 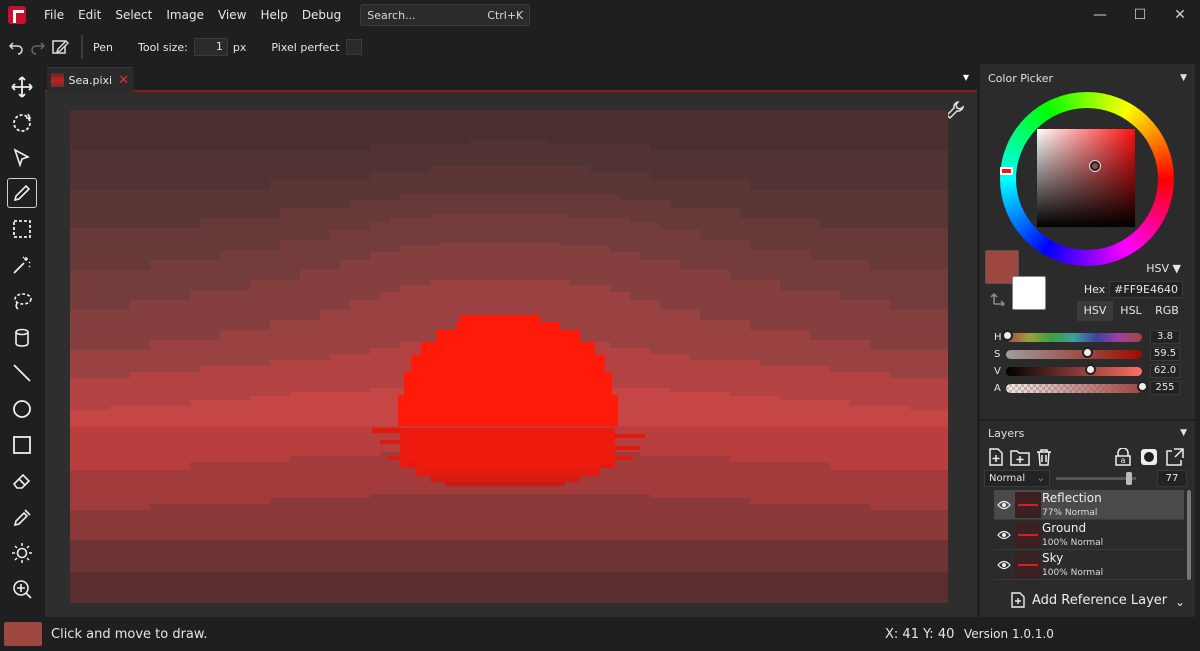 I want to click on lasso-icon, so click(x=22, y=301).